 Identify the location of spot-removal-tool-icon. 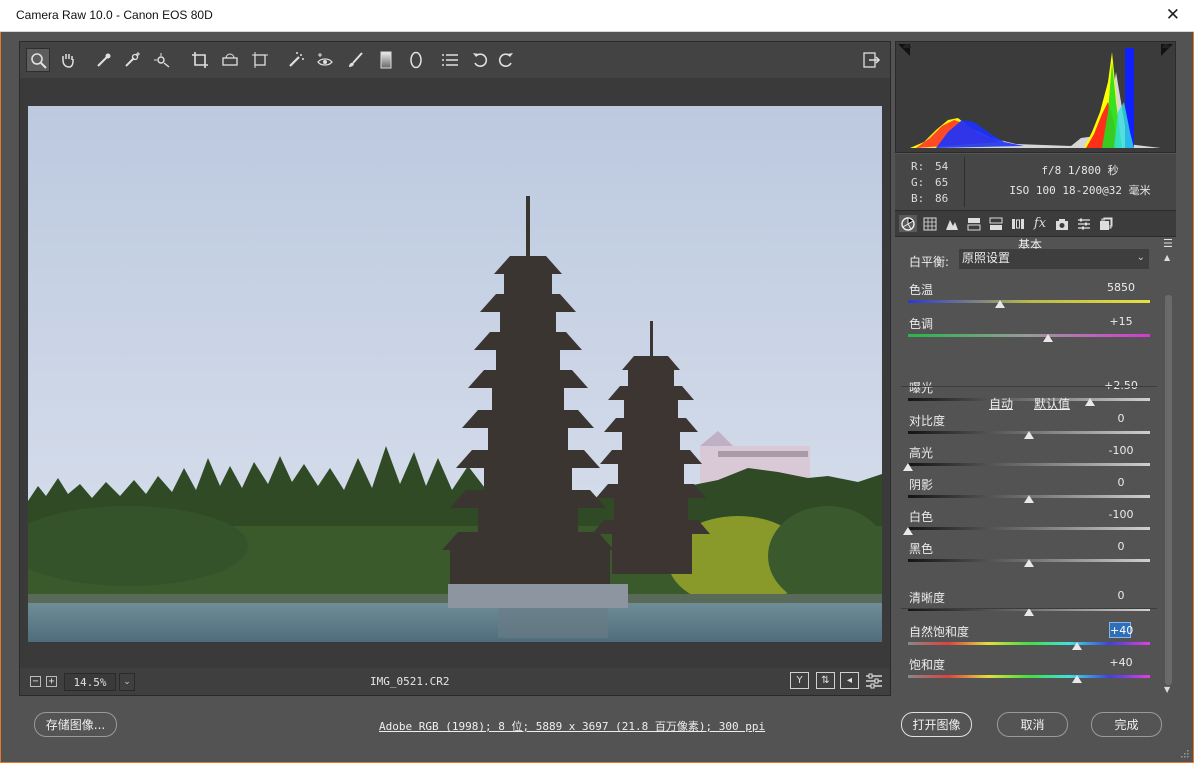
(296, 60).